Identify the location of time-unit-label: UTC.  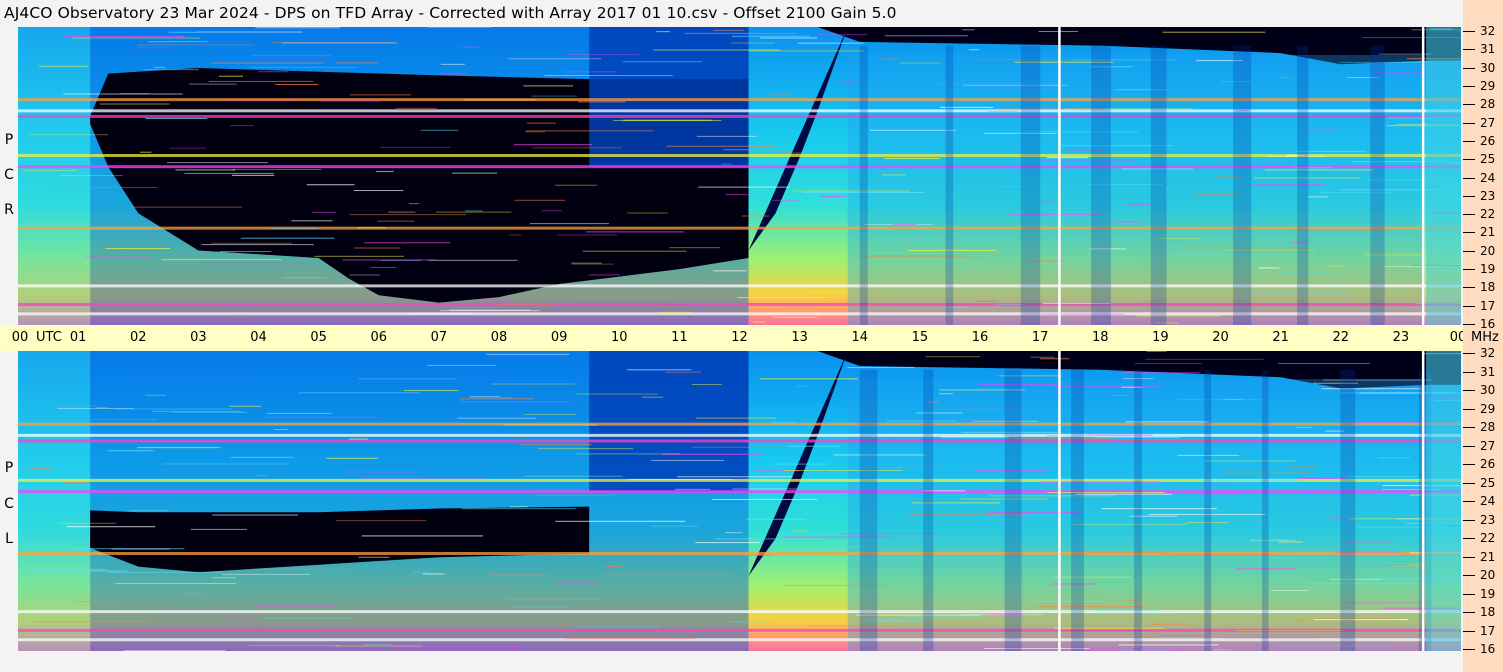
(49, 337).